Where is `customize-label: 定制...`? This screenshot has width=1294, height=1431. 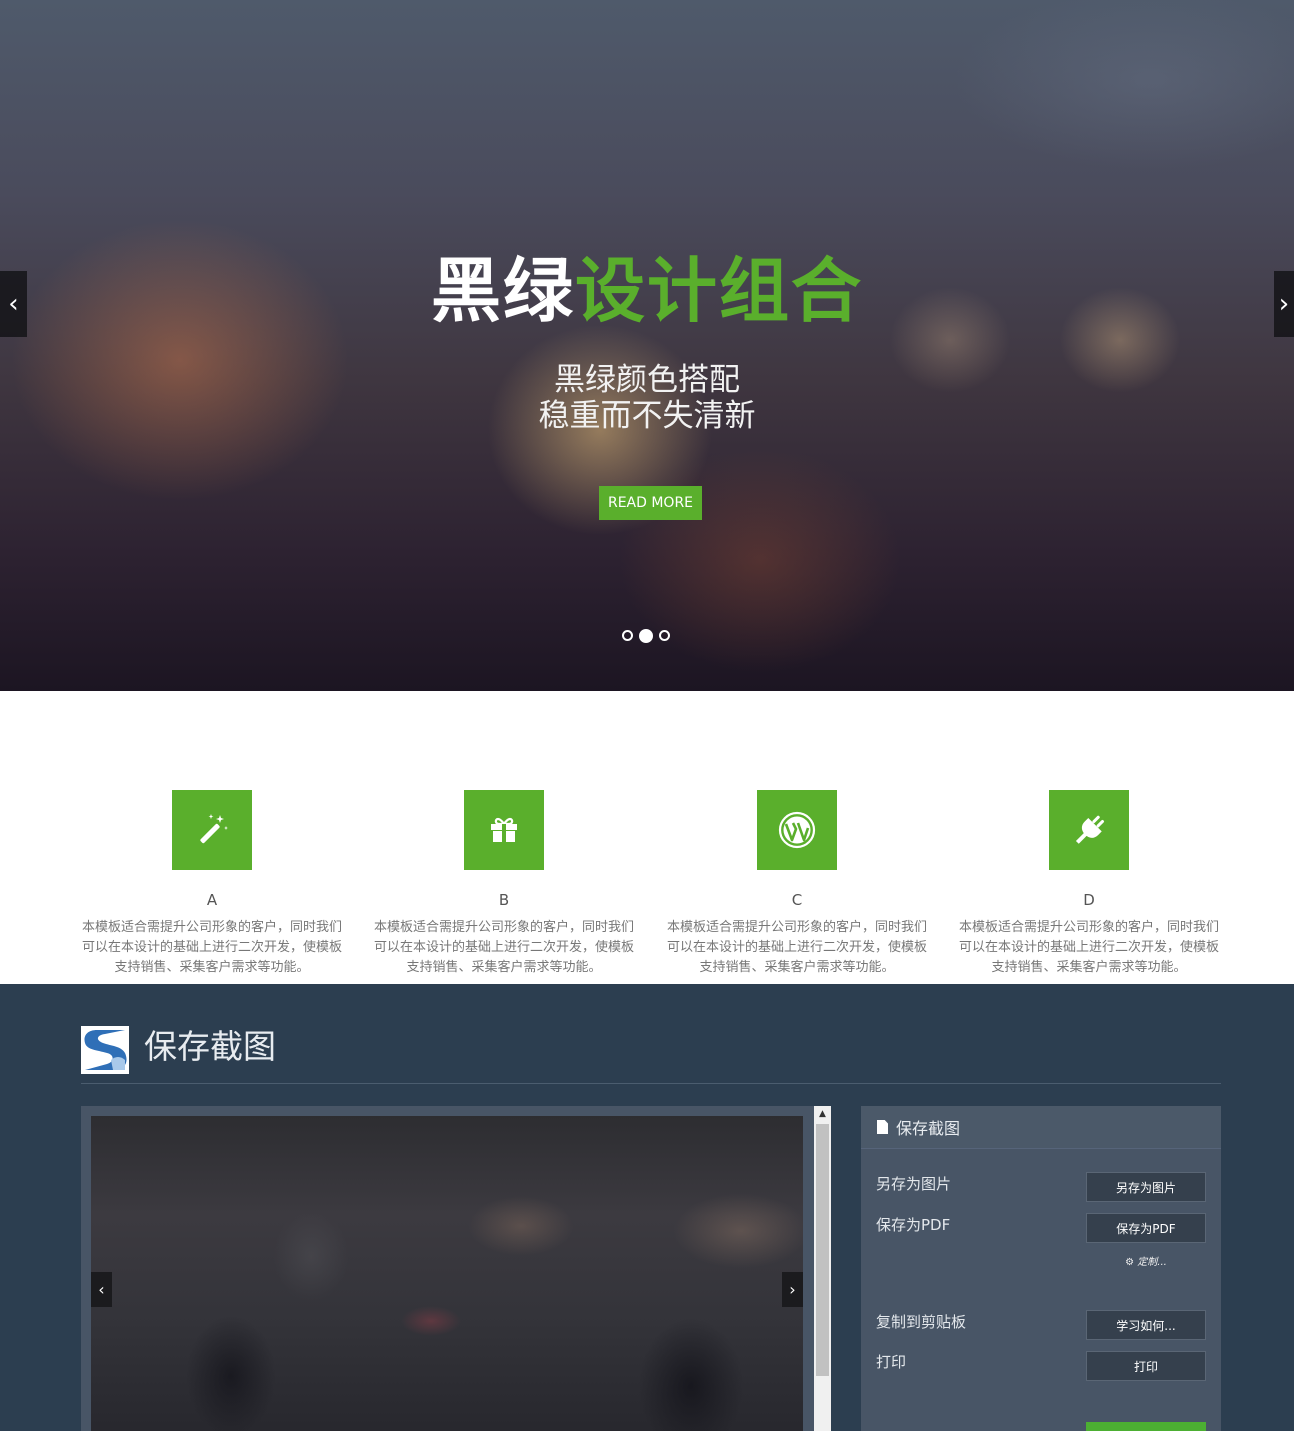 customize-label: 定制... is located at coordinates (1152, 1262).